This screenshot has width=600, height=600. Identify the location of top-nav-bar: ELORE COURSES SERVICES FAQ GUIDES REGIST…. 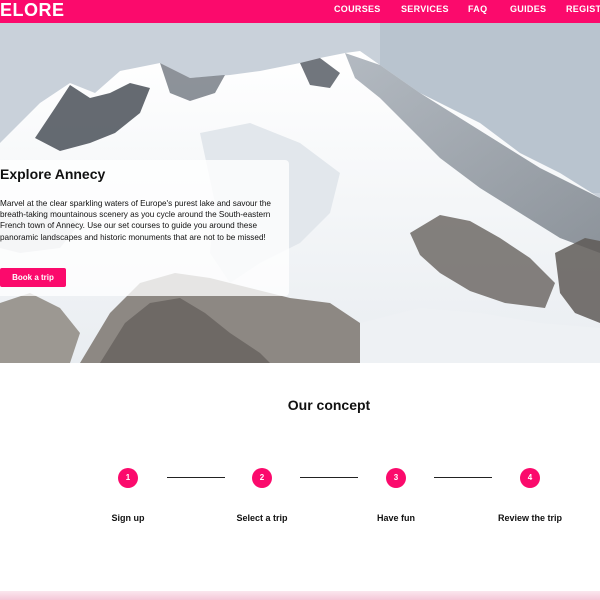
(300, 11).